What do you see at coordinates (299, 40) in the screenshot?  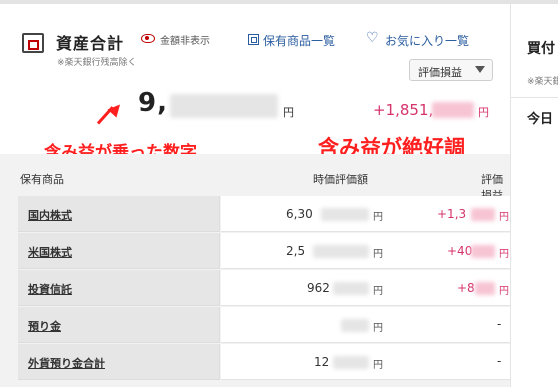 I see `holdings-list-link: 保有商品一覧` at bounding box center [299, 40].